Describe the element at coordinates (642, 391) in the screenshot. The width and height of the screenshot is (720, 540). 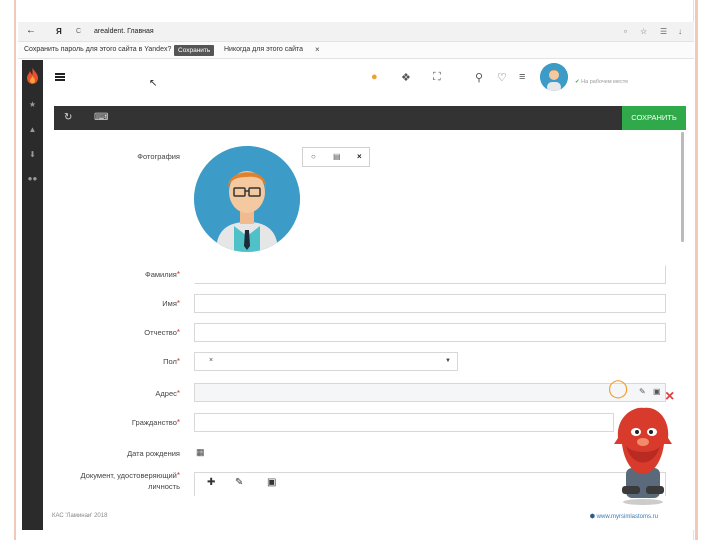
I see `edit-pencil-icon: ✎` at that location.